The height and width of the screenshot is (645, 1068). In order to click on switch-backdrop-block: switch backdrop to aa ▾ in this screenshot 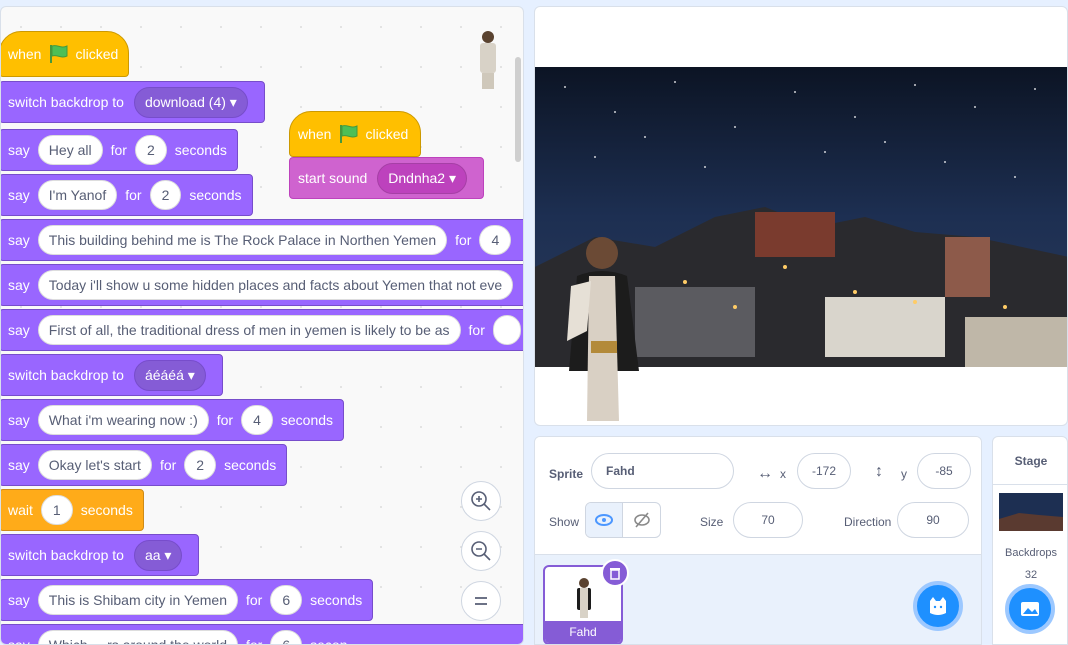, I will do `click(100, 555)`.